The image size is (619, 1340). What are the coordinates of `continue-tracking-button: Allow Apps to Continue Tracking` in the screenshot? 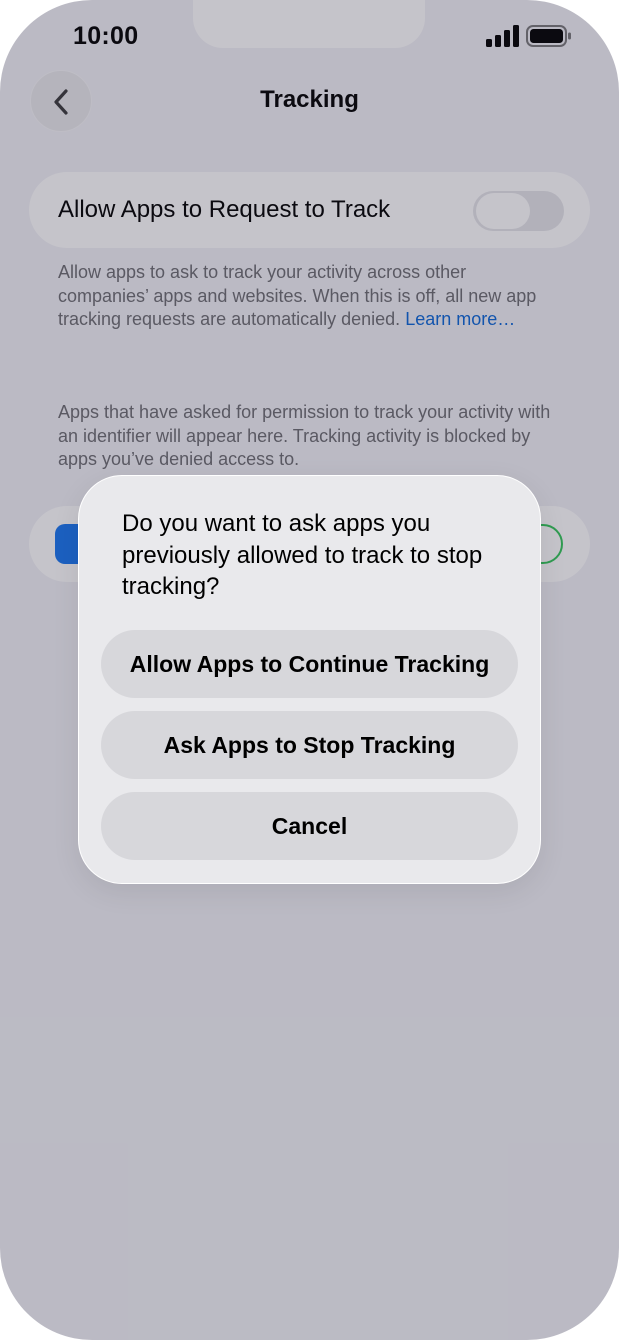 It's located at (309, 664).